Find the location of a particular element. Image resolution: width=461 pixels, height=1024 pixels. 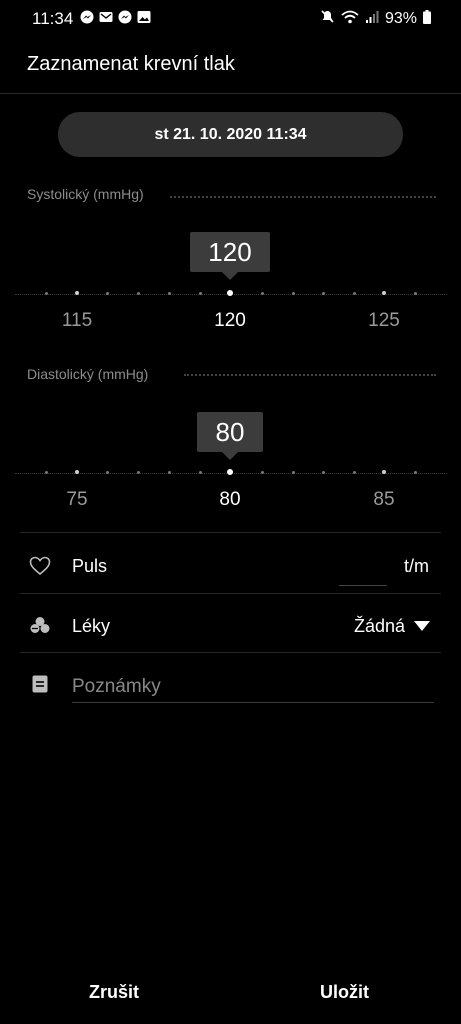

dropdown-arrow-icon is located at coordinates (422, 626).